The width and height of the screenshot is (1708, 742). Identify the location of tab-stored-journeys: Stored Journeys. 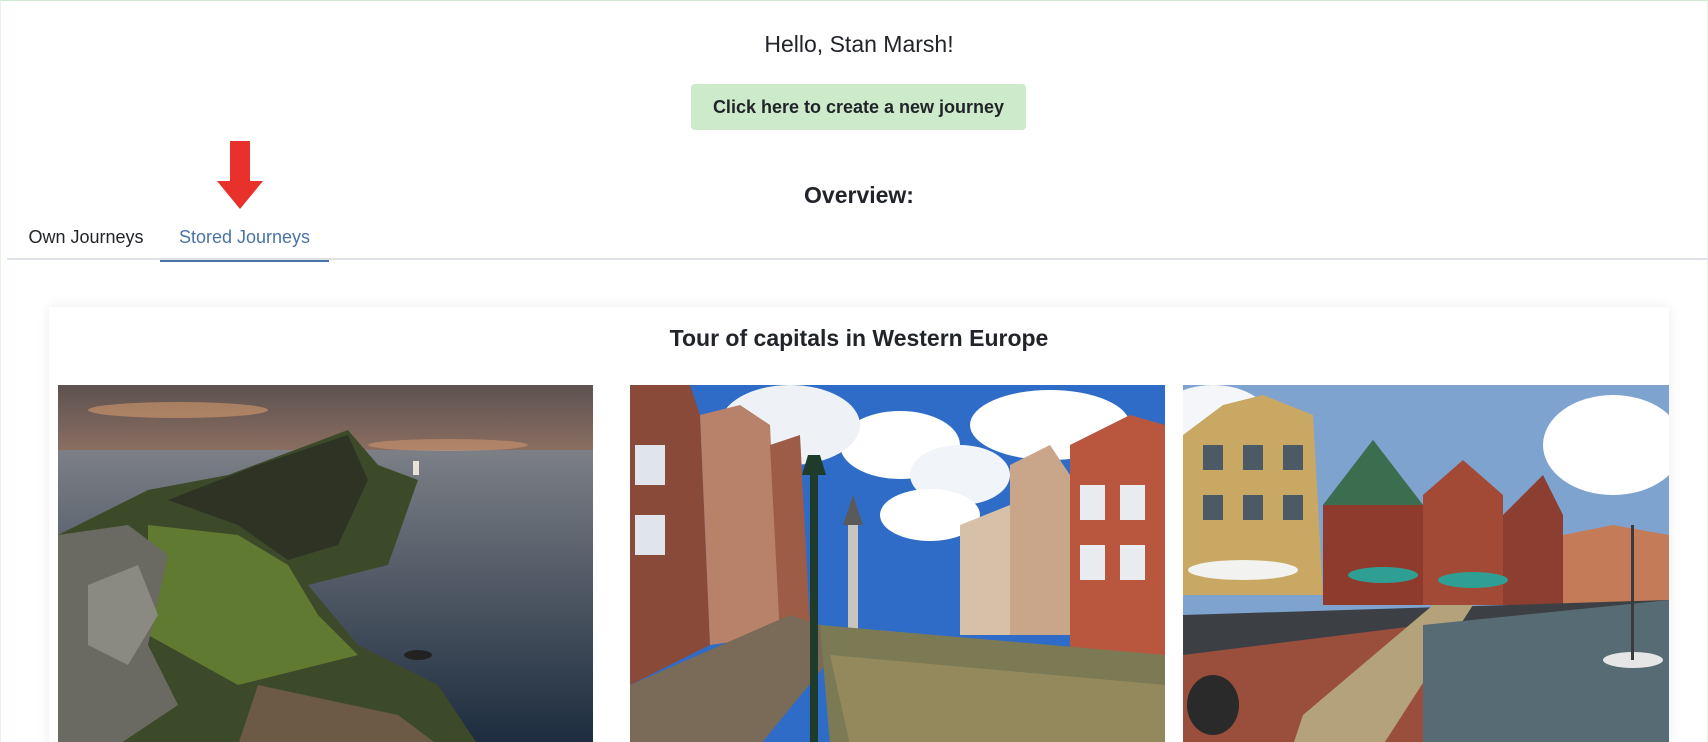
(244, 238).